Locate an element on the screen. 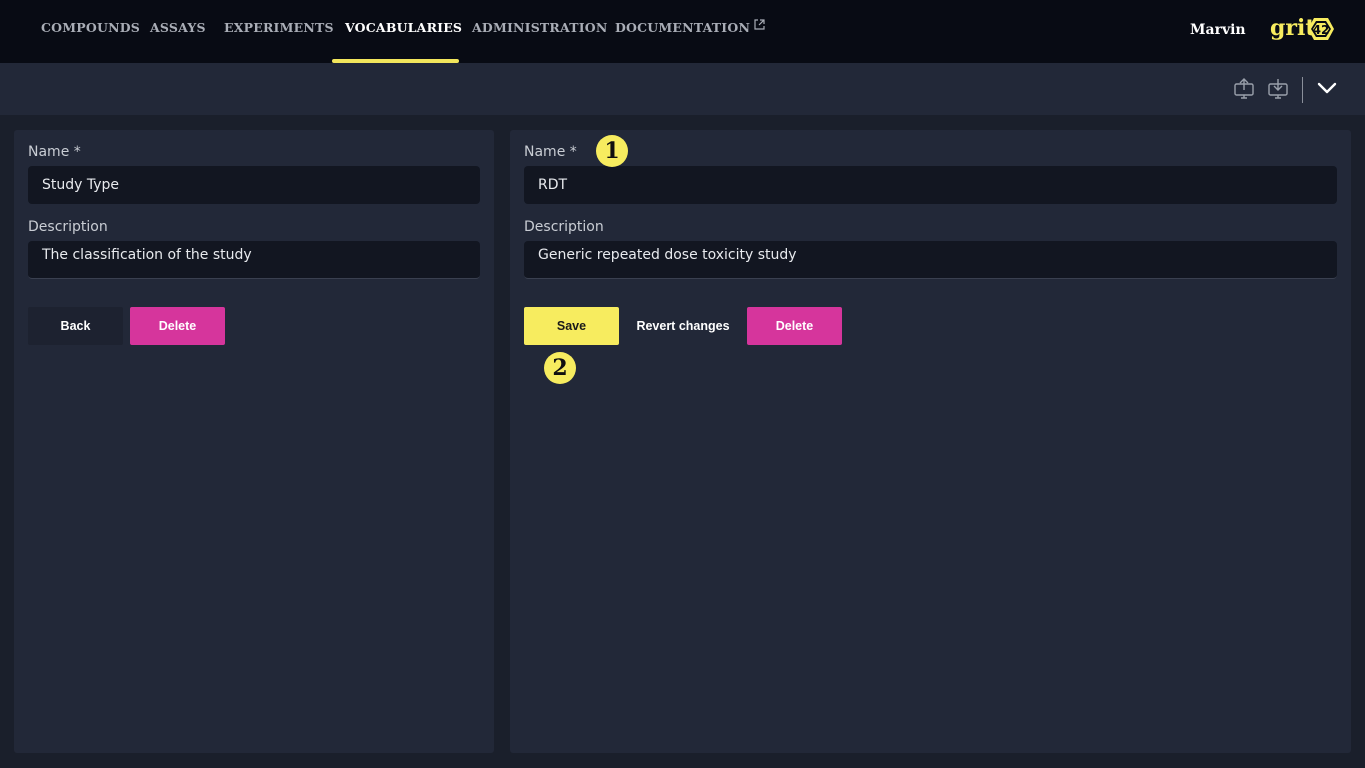 This screenshot has height=768, width=1365. action-toolbar is located at coordinates (682, 89).